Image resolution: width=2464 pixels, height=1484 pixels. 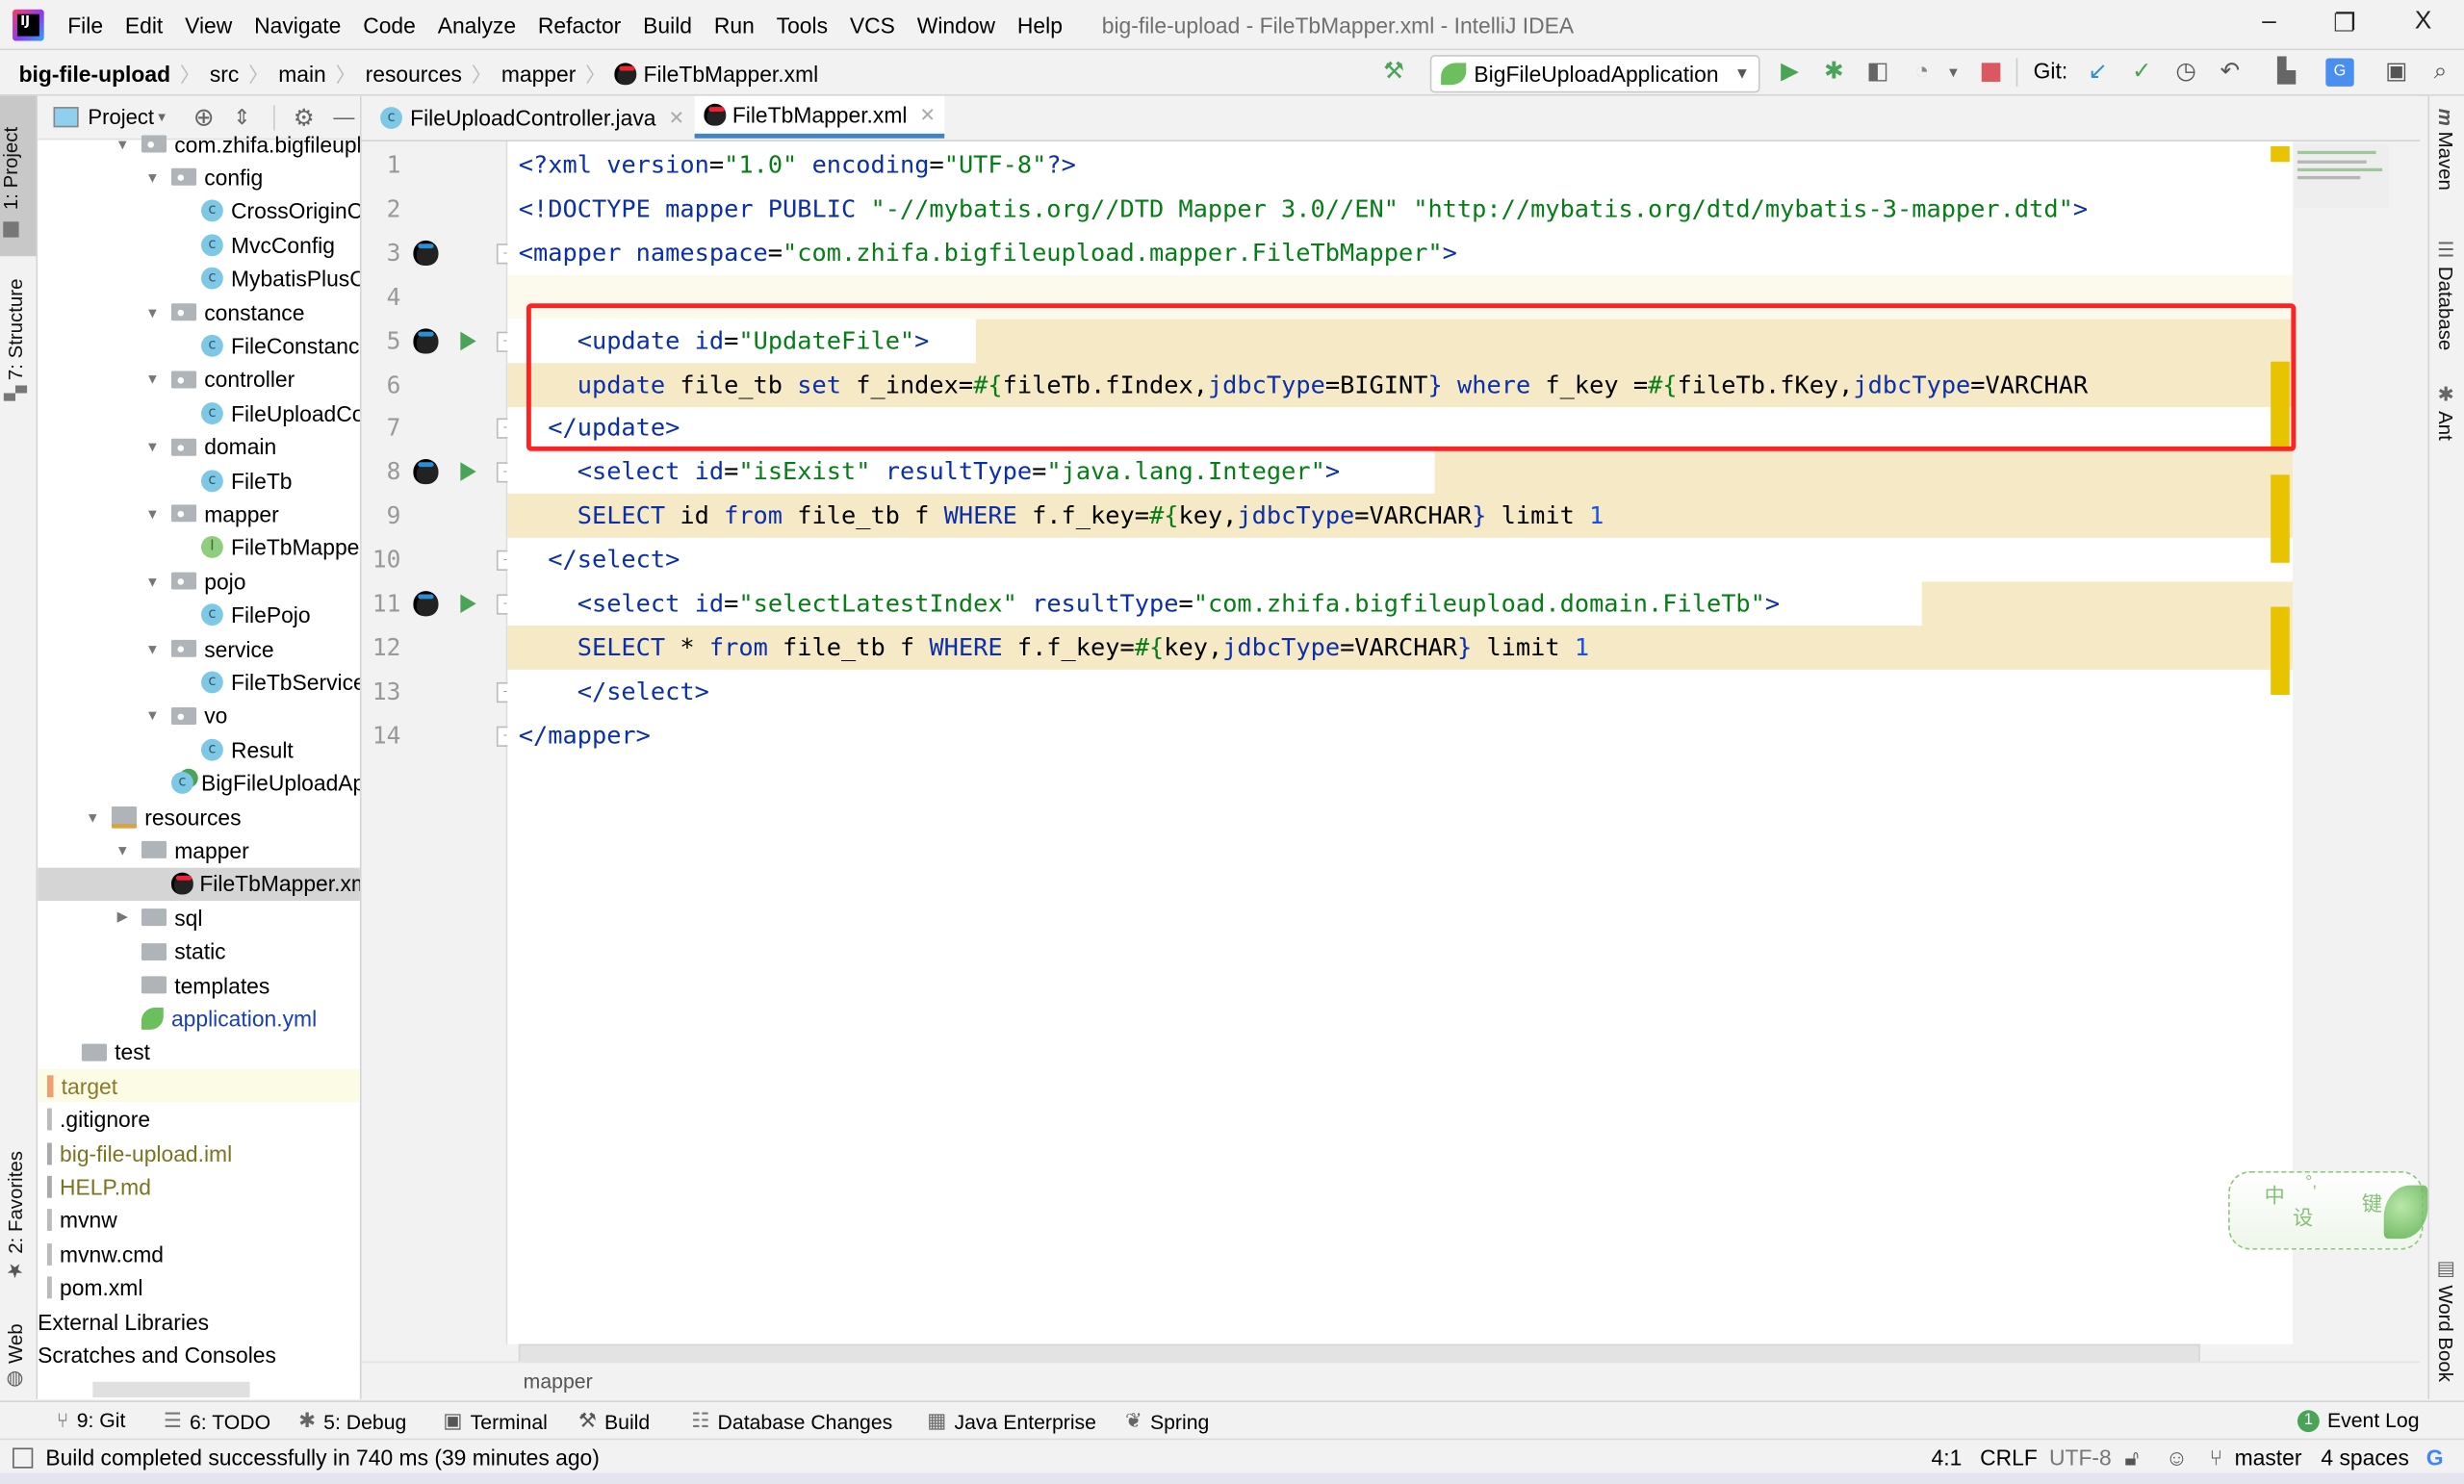 I want to click on menu-window: Window, so click(x=956, y=25).